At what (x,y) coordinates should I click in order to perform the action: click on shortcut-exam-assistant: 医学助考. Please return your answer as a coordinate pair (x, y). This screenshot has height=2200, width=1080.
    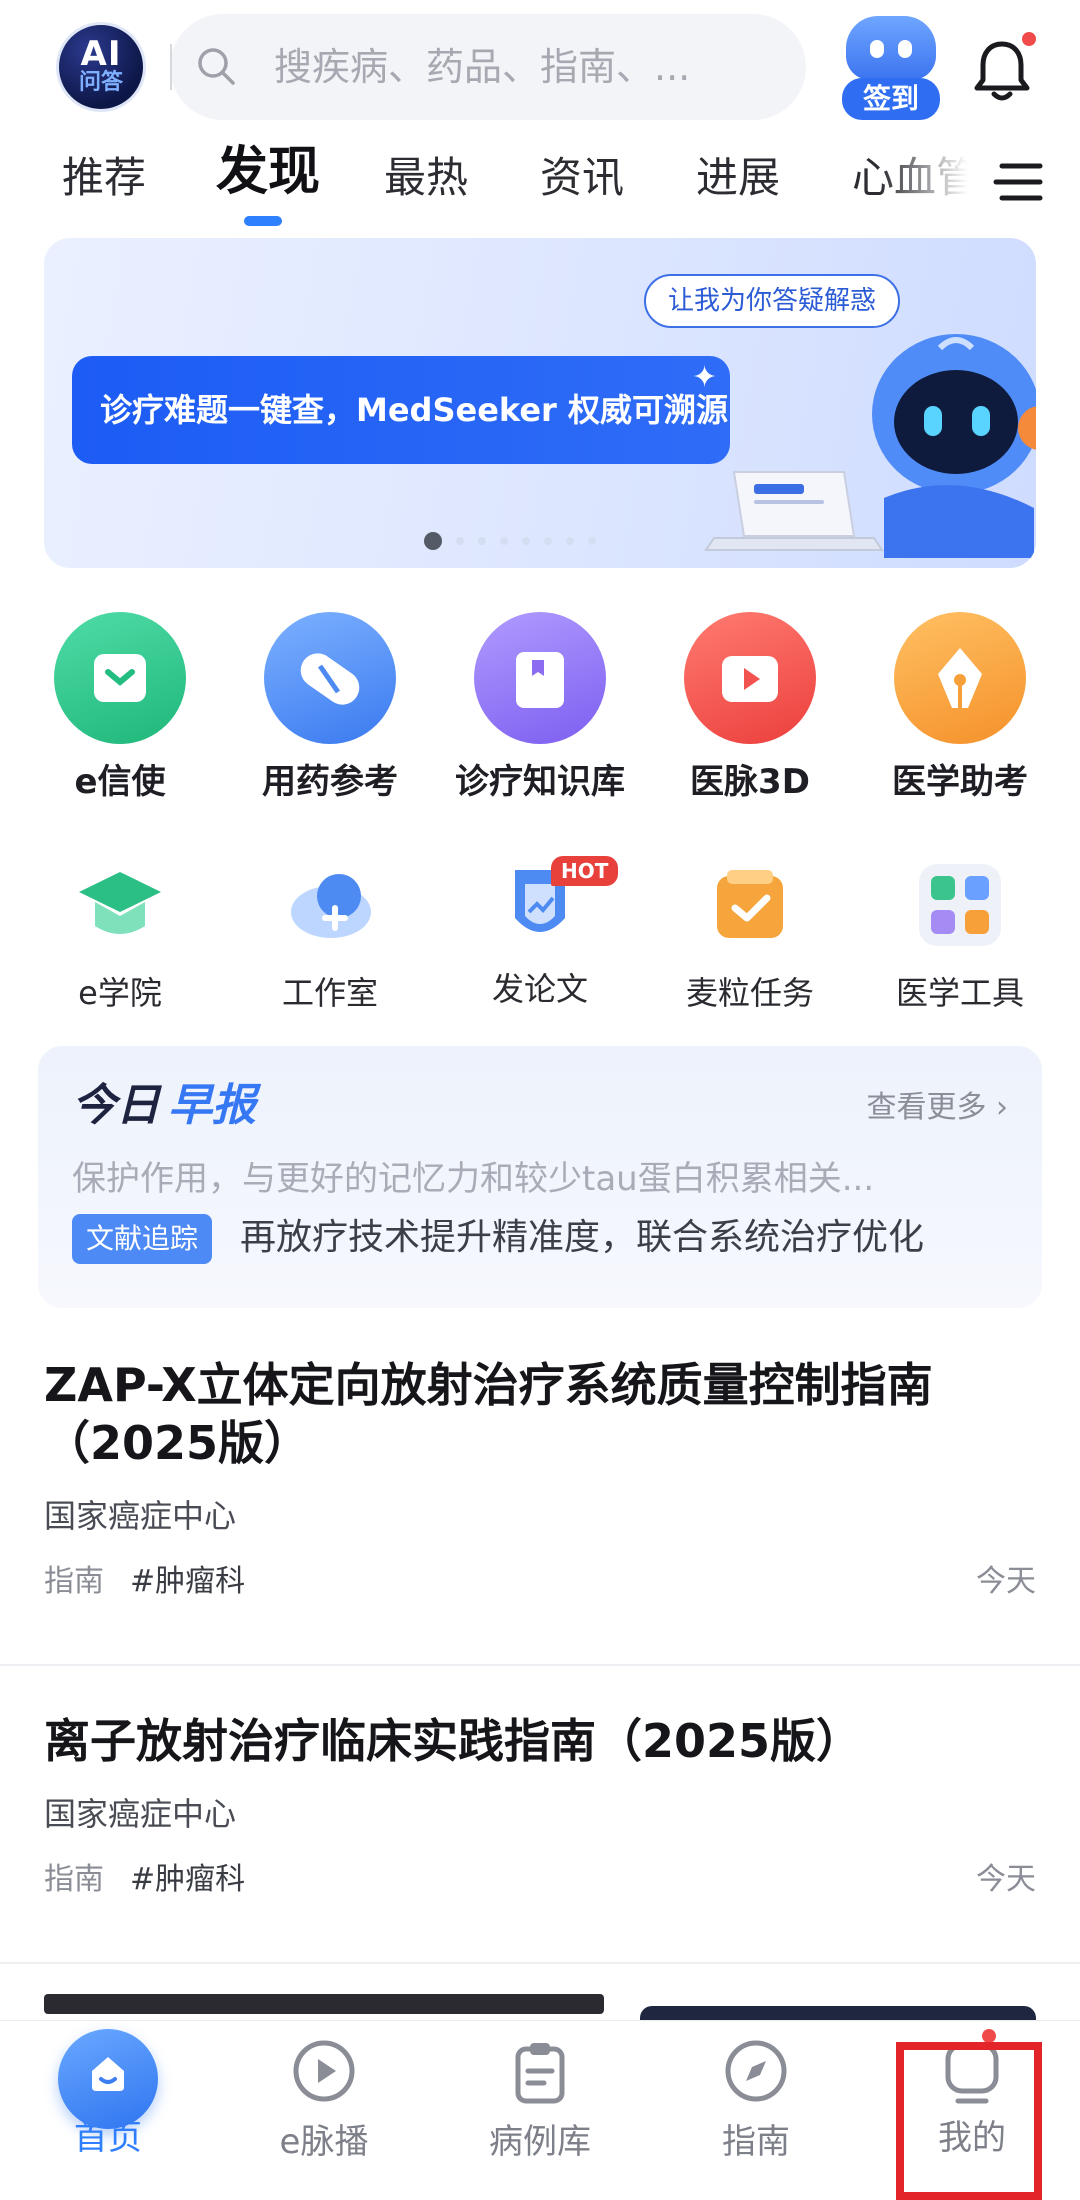
    Looking at the image, I should click on (960, 708).